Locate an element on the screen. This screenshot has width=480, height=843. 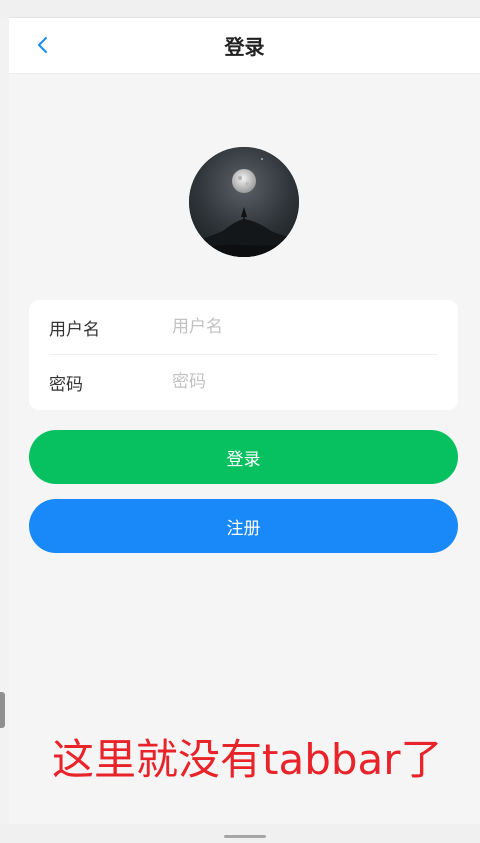
top-status-strip is located at coordinates (240, 9).